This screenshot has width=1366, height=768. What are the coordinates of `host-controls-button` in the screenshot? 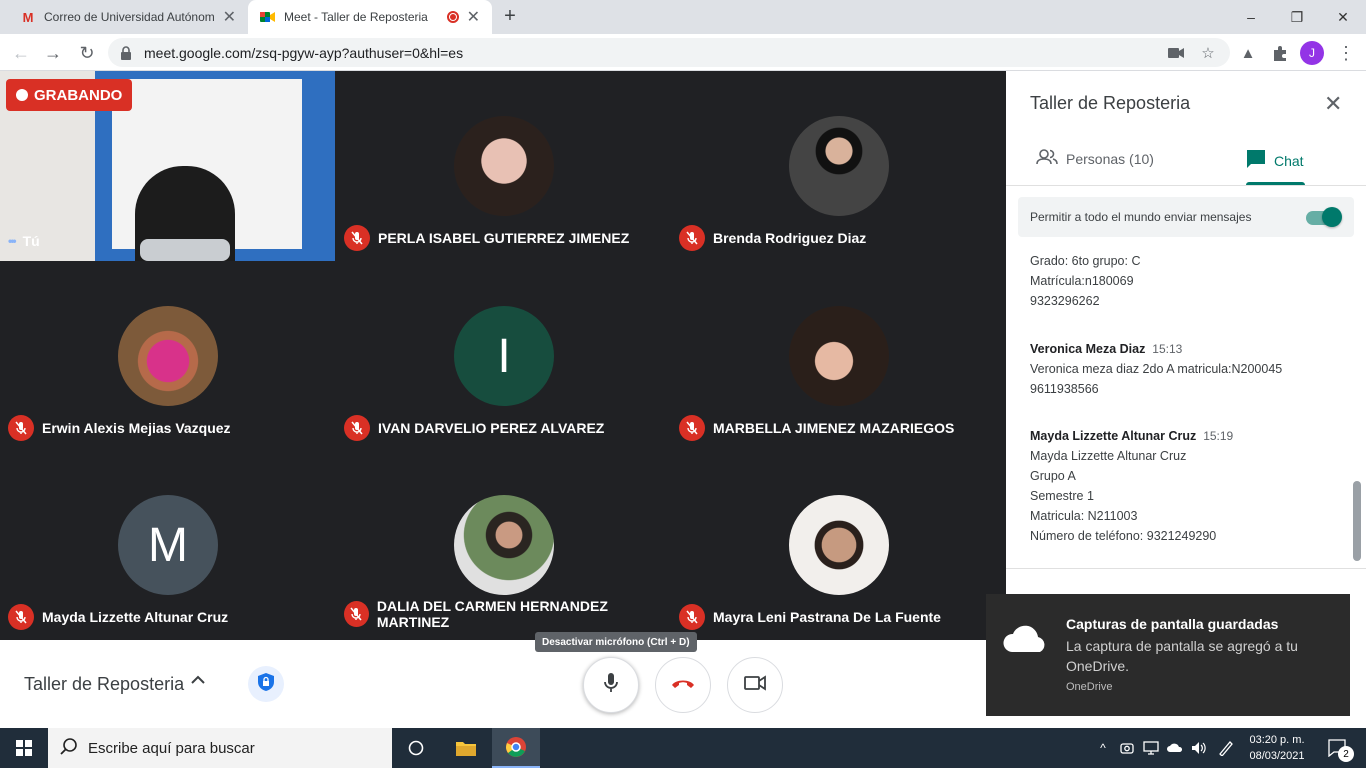 It's located at (266, 684).